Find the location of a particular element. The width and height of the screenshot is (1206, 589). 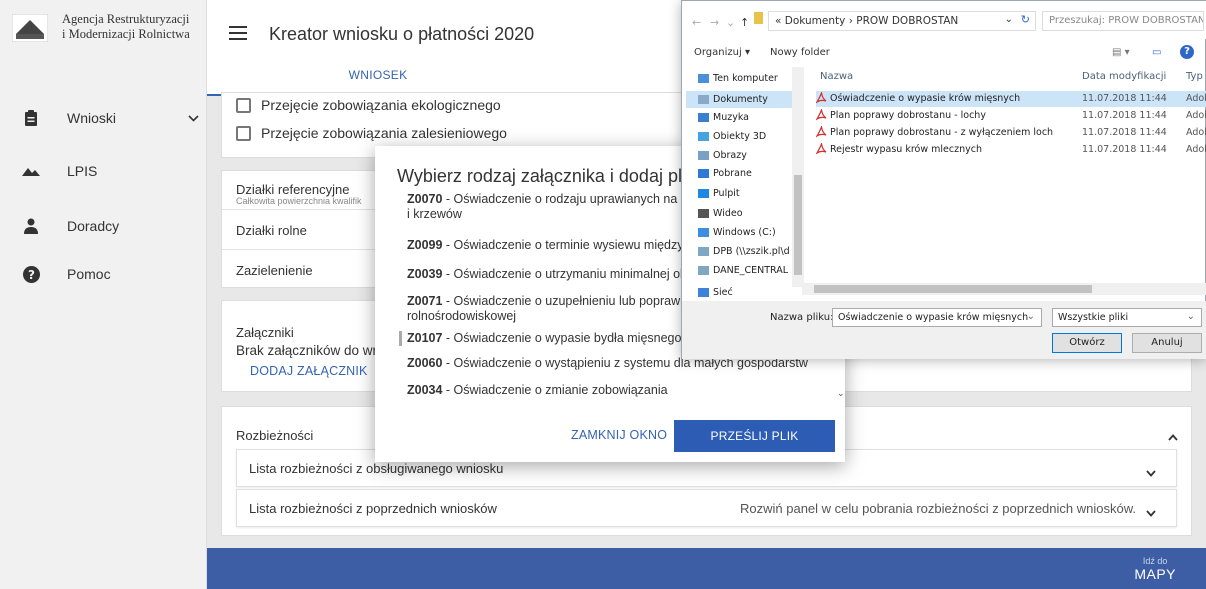

file-date: 11.07.2018 11:44 is located at coordinates (1124, 132).